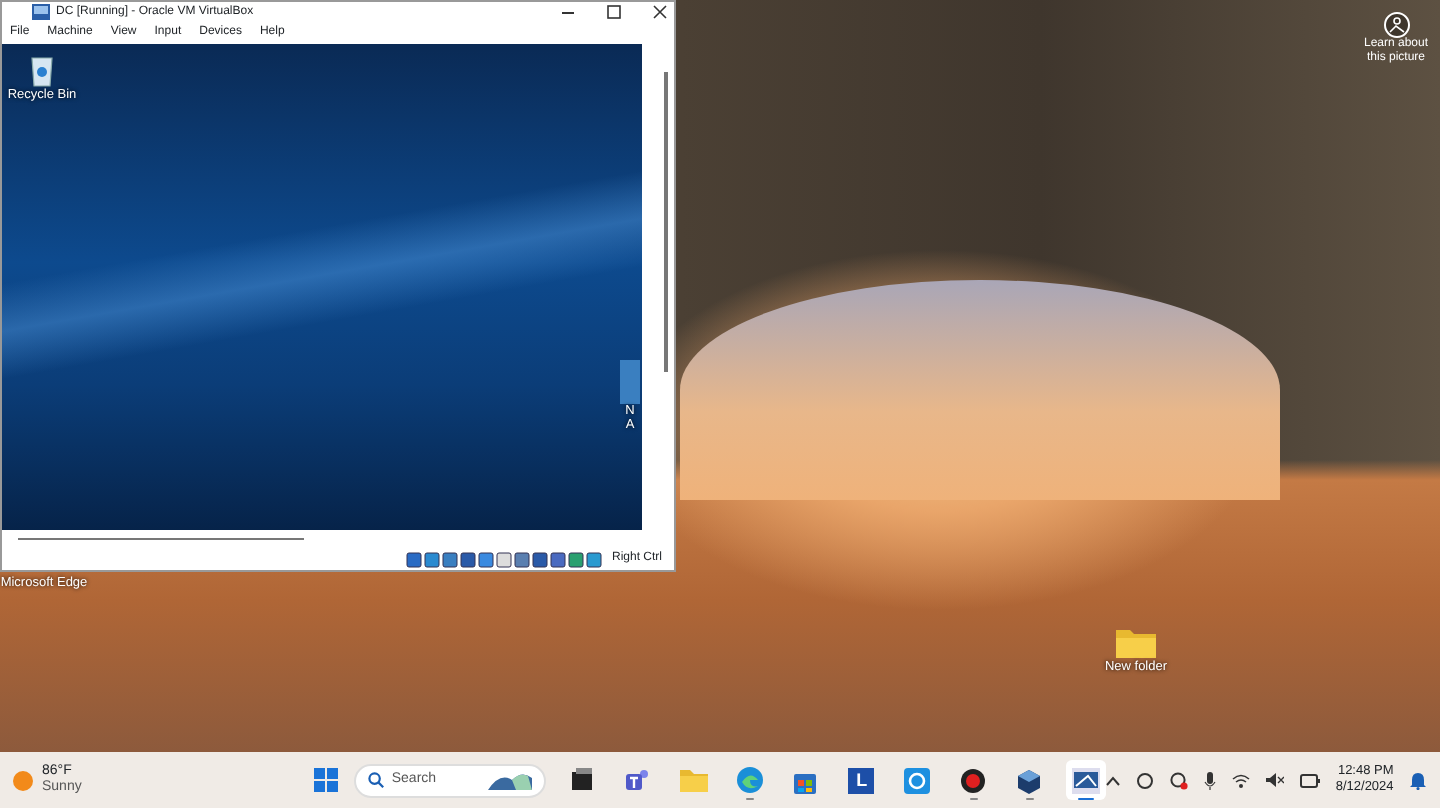 Image resolution: width=1440 pixels, height=808 pixels. I want to click on bell-icon, so click(1417, 780).